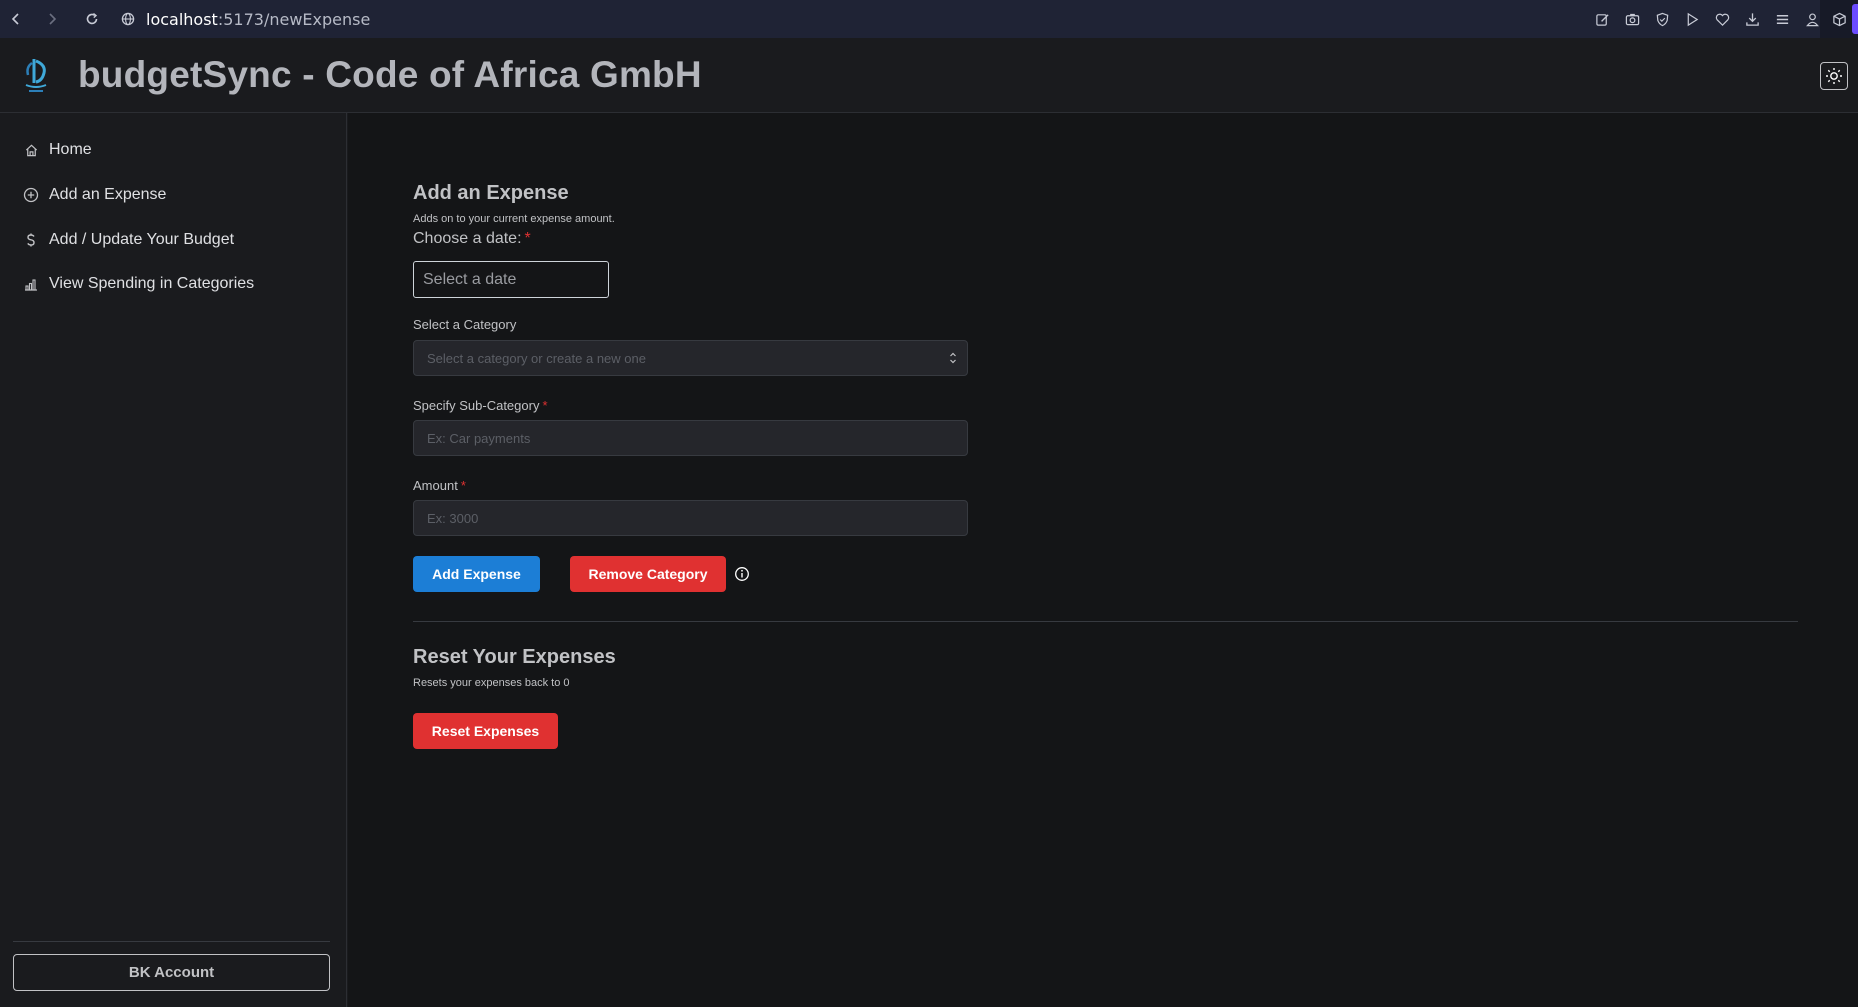 The width and height of the screenshot is (1858, 1007). I want to click on bar-chart-icon, so click(31, 284).